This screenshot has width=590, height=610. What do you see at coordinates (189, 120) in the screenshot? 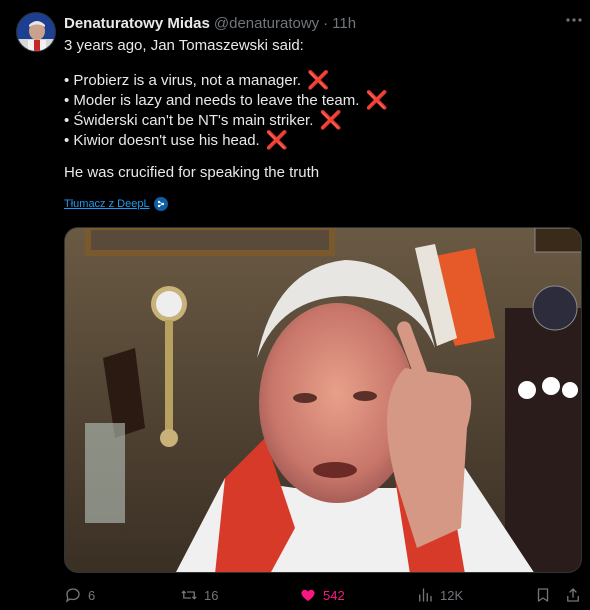
I see `bullet-text: • Świderski can't be NT's main striker.` at bounding box center [189, 120].